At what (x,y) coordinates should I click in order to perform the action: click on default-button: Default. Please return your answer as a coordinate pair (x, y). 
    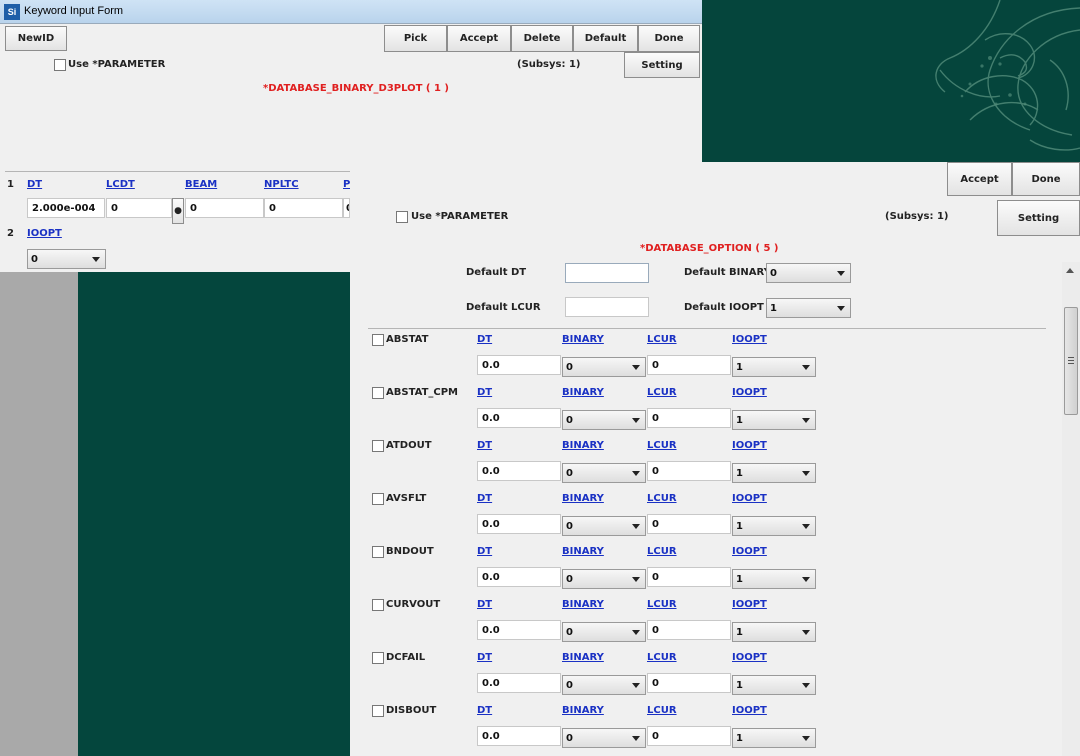
    Looking at the image, I should click on (605, 38).